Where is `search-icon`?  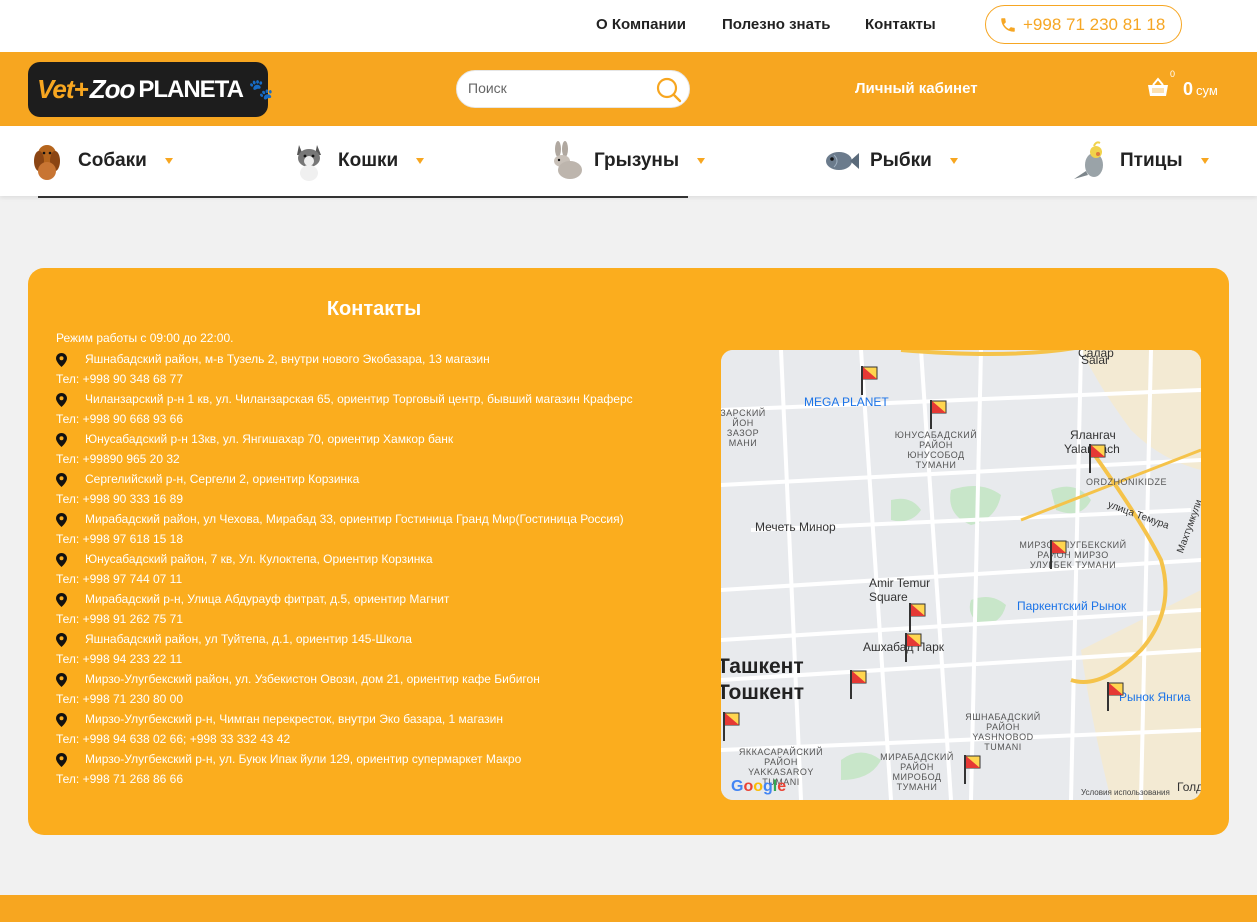
search-icon is located at coordinates (669, 90).